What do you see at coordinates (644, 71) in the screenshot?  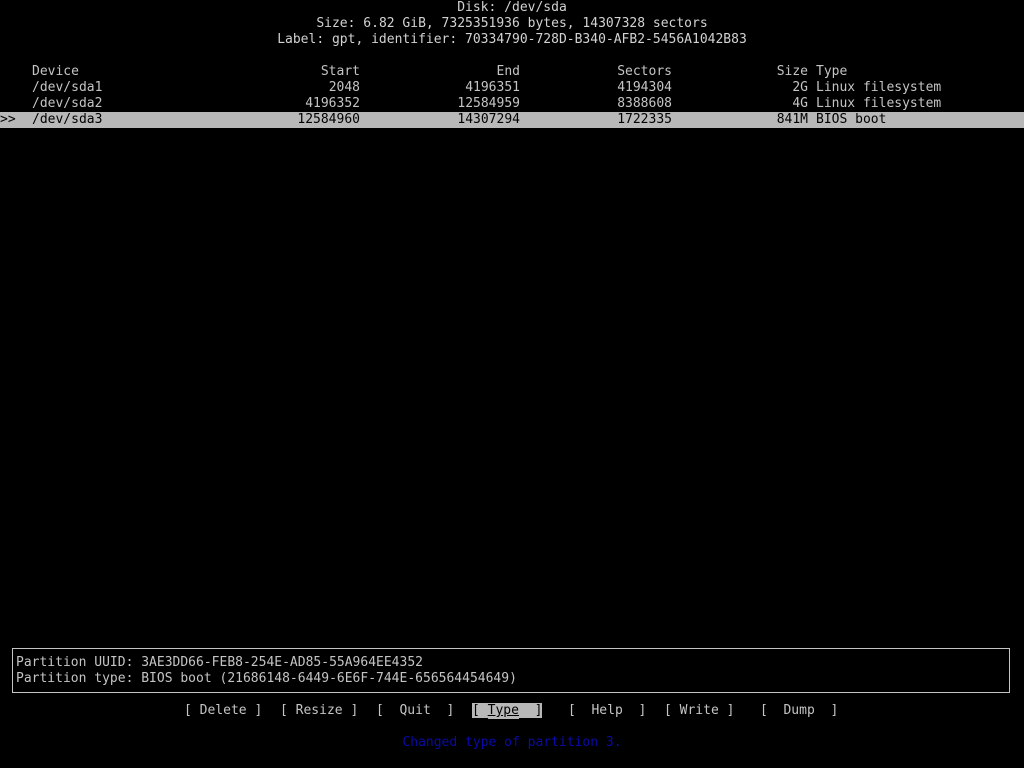 I see `column-header-sectors: Sectors` at bounding box center [644, 71].